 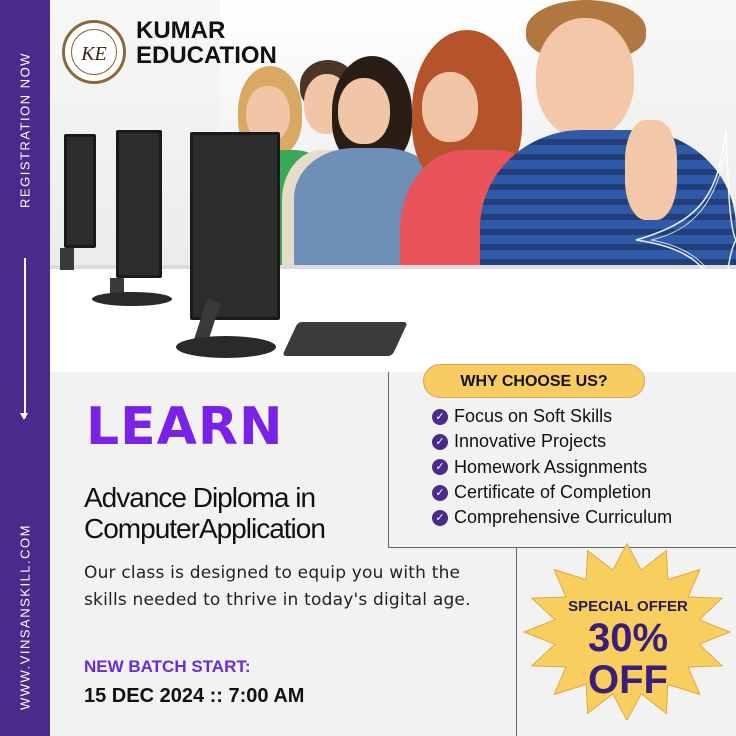 I want to click on list-item: ✓ Focus on Soft Skills, so click(x=552, y=416).